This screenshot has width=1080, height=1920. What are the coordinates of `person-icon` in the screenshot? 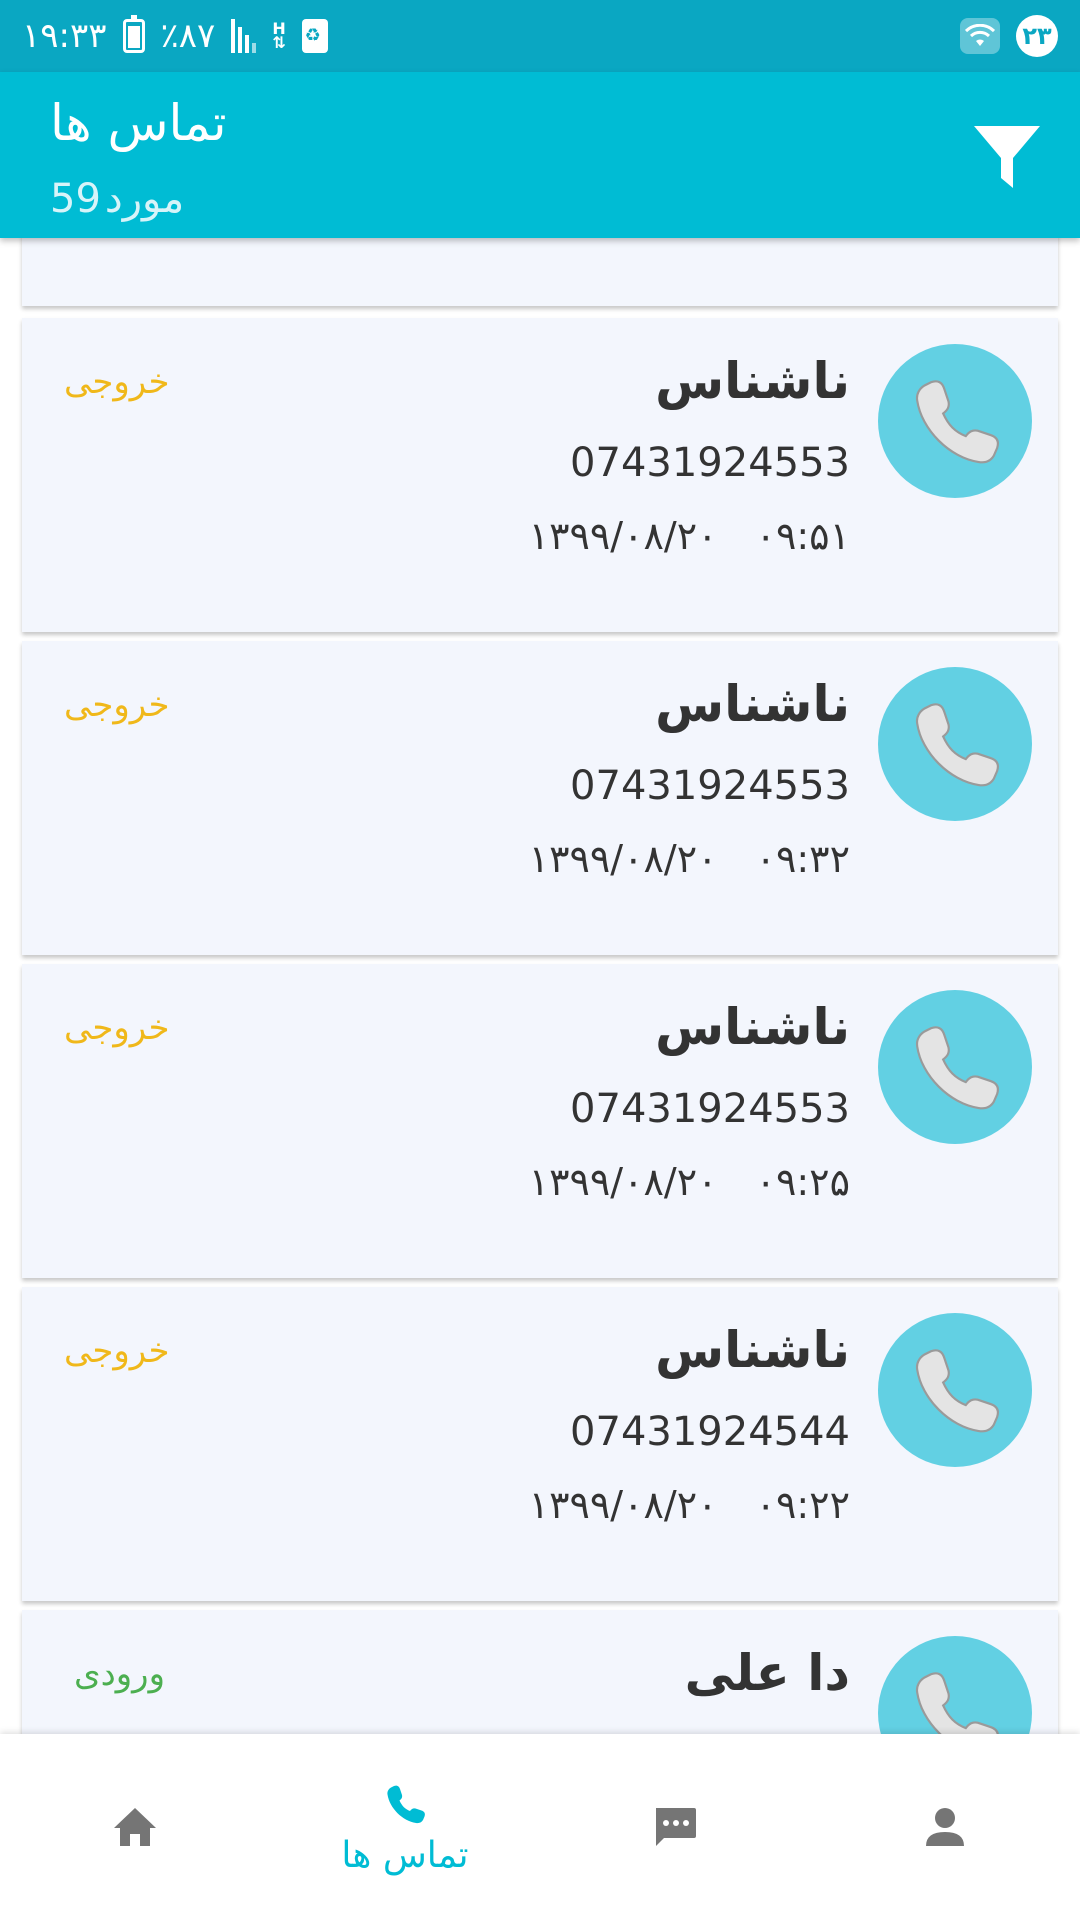 It's located at (945, 1827).